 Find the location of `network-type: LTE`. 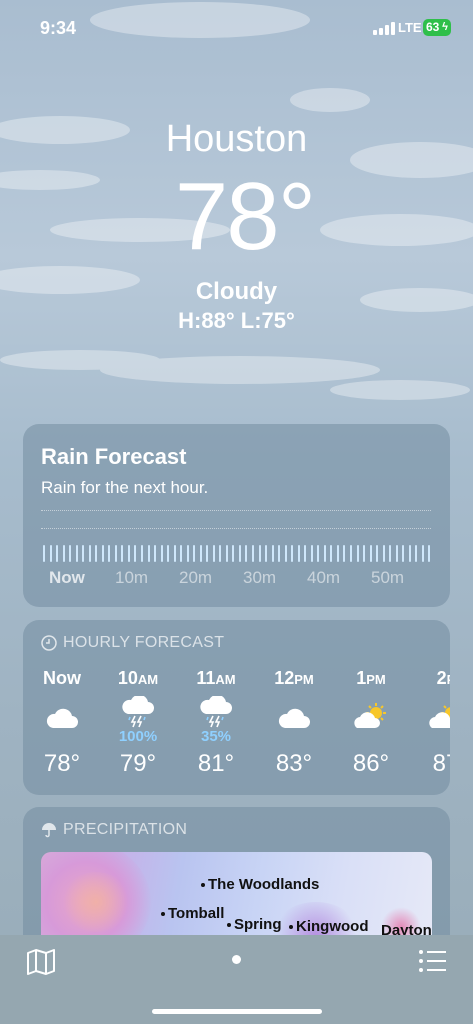

network-type: LTE is located at coordinates (410, 27).